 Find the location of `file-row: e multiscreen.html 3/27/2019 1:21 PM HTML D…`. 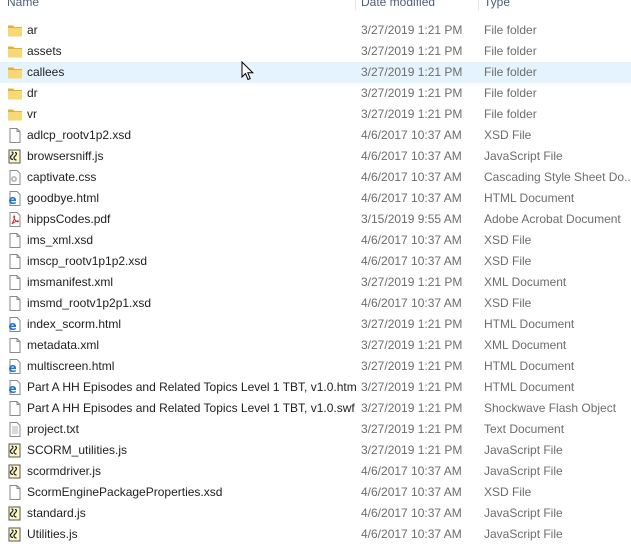

file-row: e multiscreen.html 3/27/2019 1:21 PM HTML D… is located at coordinates (315, 366).